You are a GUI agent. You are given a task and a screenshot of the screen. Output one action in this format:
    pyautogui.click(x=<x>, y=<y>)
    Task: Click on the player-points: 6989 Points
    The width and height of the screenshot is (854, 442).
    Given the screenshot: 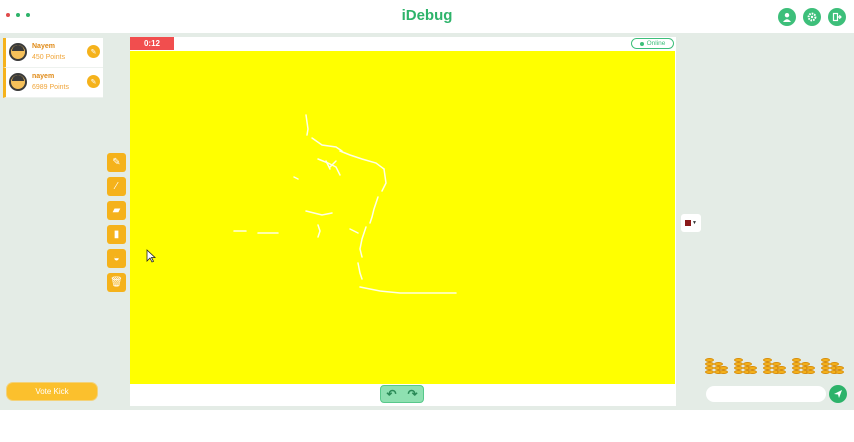 What is the action you would take?
    pyautogui.click(x=50, y=87)
    